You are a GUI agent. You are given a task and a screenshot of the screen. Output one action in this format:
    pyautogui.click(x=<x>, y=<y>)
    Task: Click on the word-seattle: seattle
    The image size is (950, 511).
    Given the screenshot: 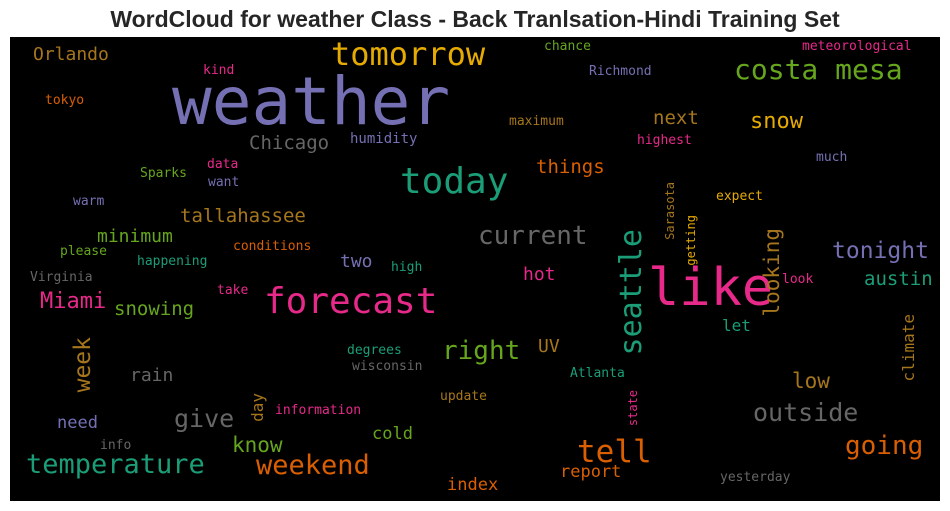 What is the action you would take?
    pyautogui.click(x=631, y=292)
    